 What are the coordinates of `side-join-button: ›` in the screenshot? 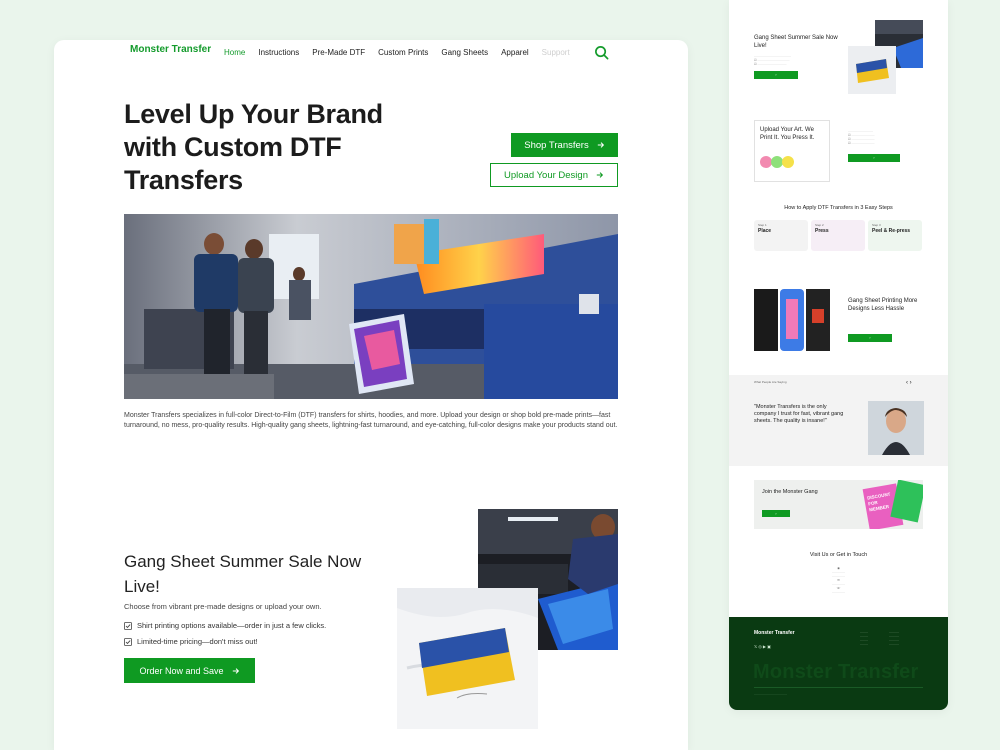 It's located at (776, 513).